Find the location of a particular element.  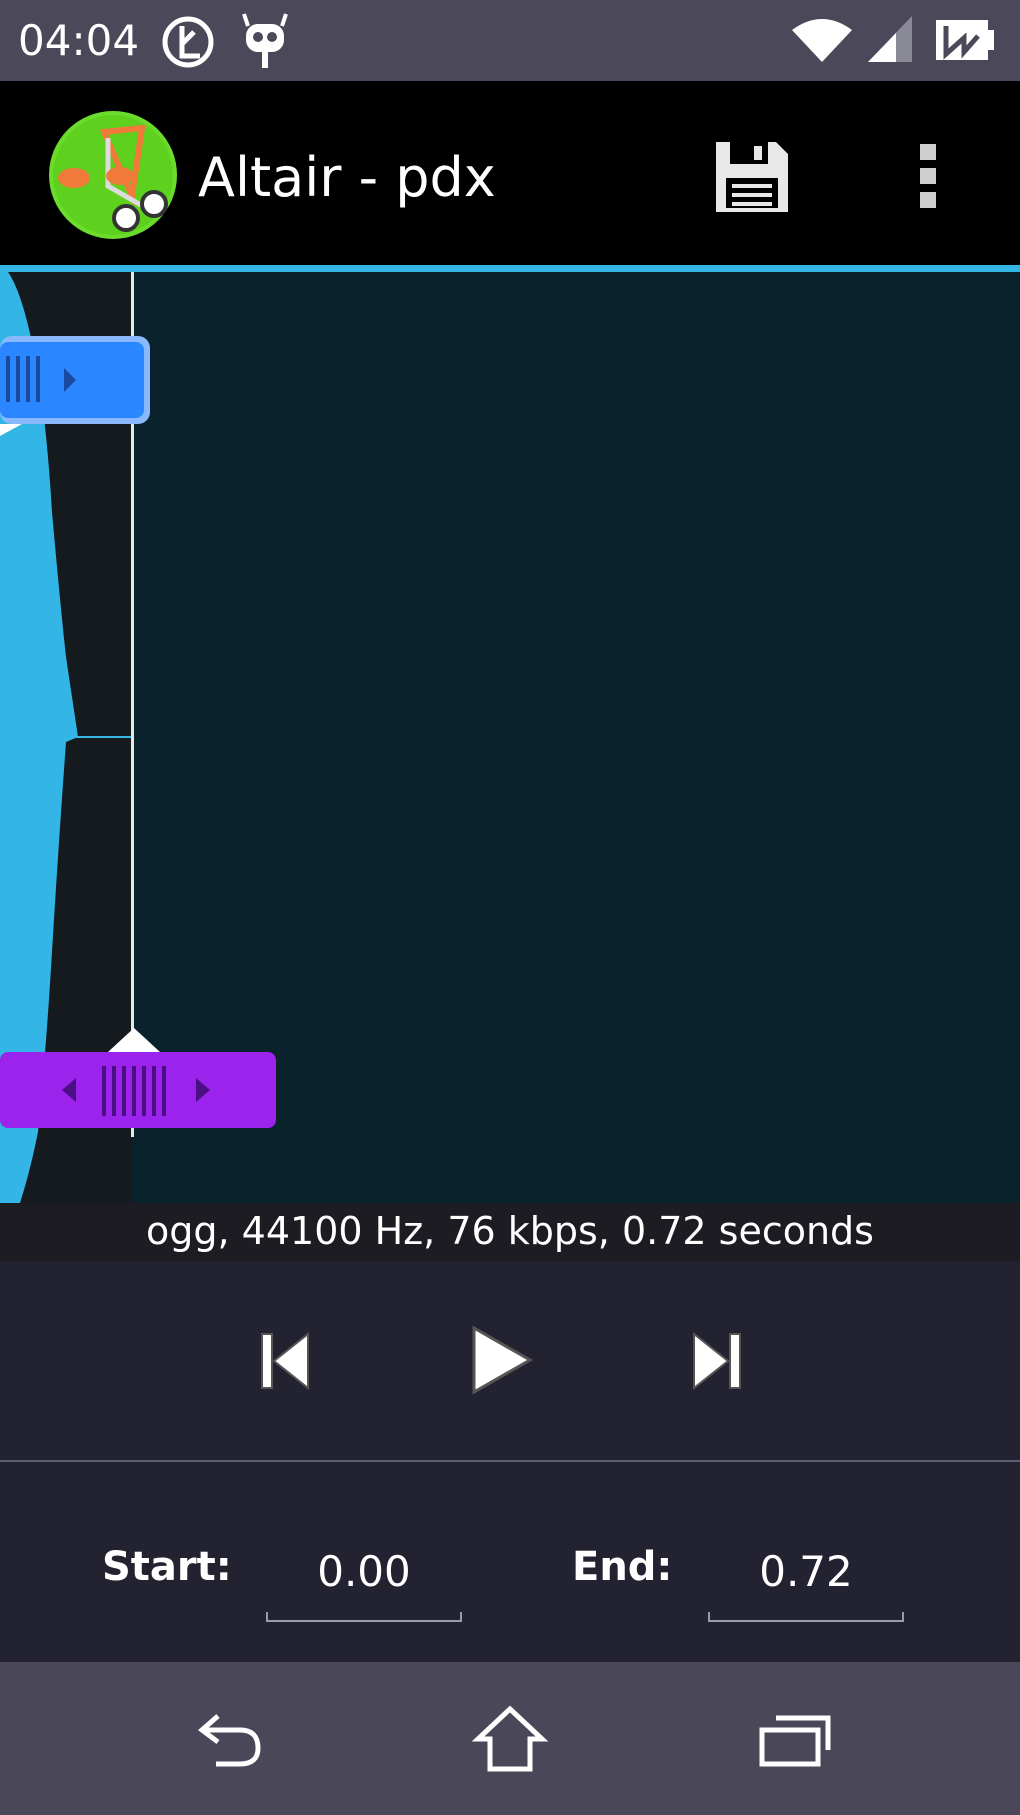

cell-signal-icon is located at coordinates (890, 39).